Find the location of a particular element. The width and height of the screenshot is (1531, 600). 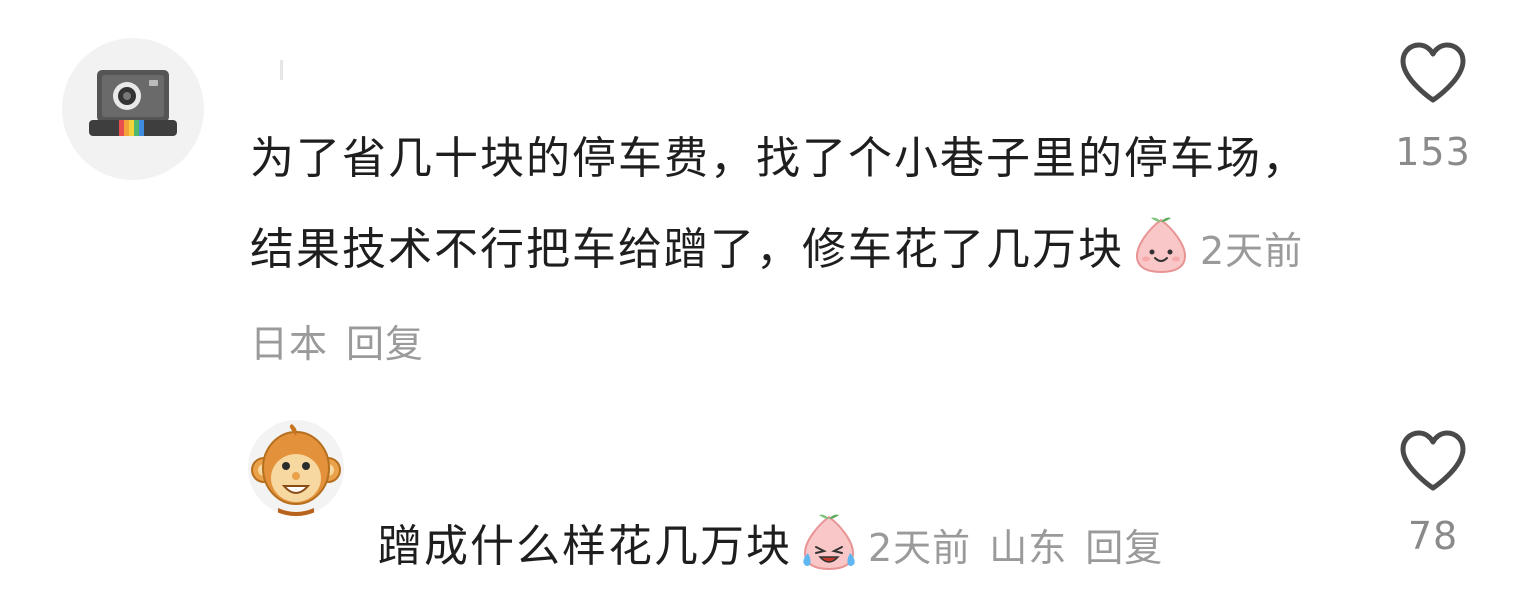

like-count: 78 is located at coordinates (1433, 536).